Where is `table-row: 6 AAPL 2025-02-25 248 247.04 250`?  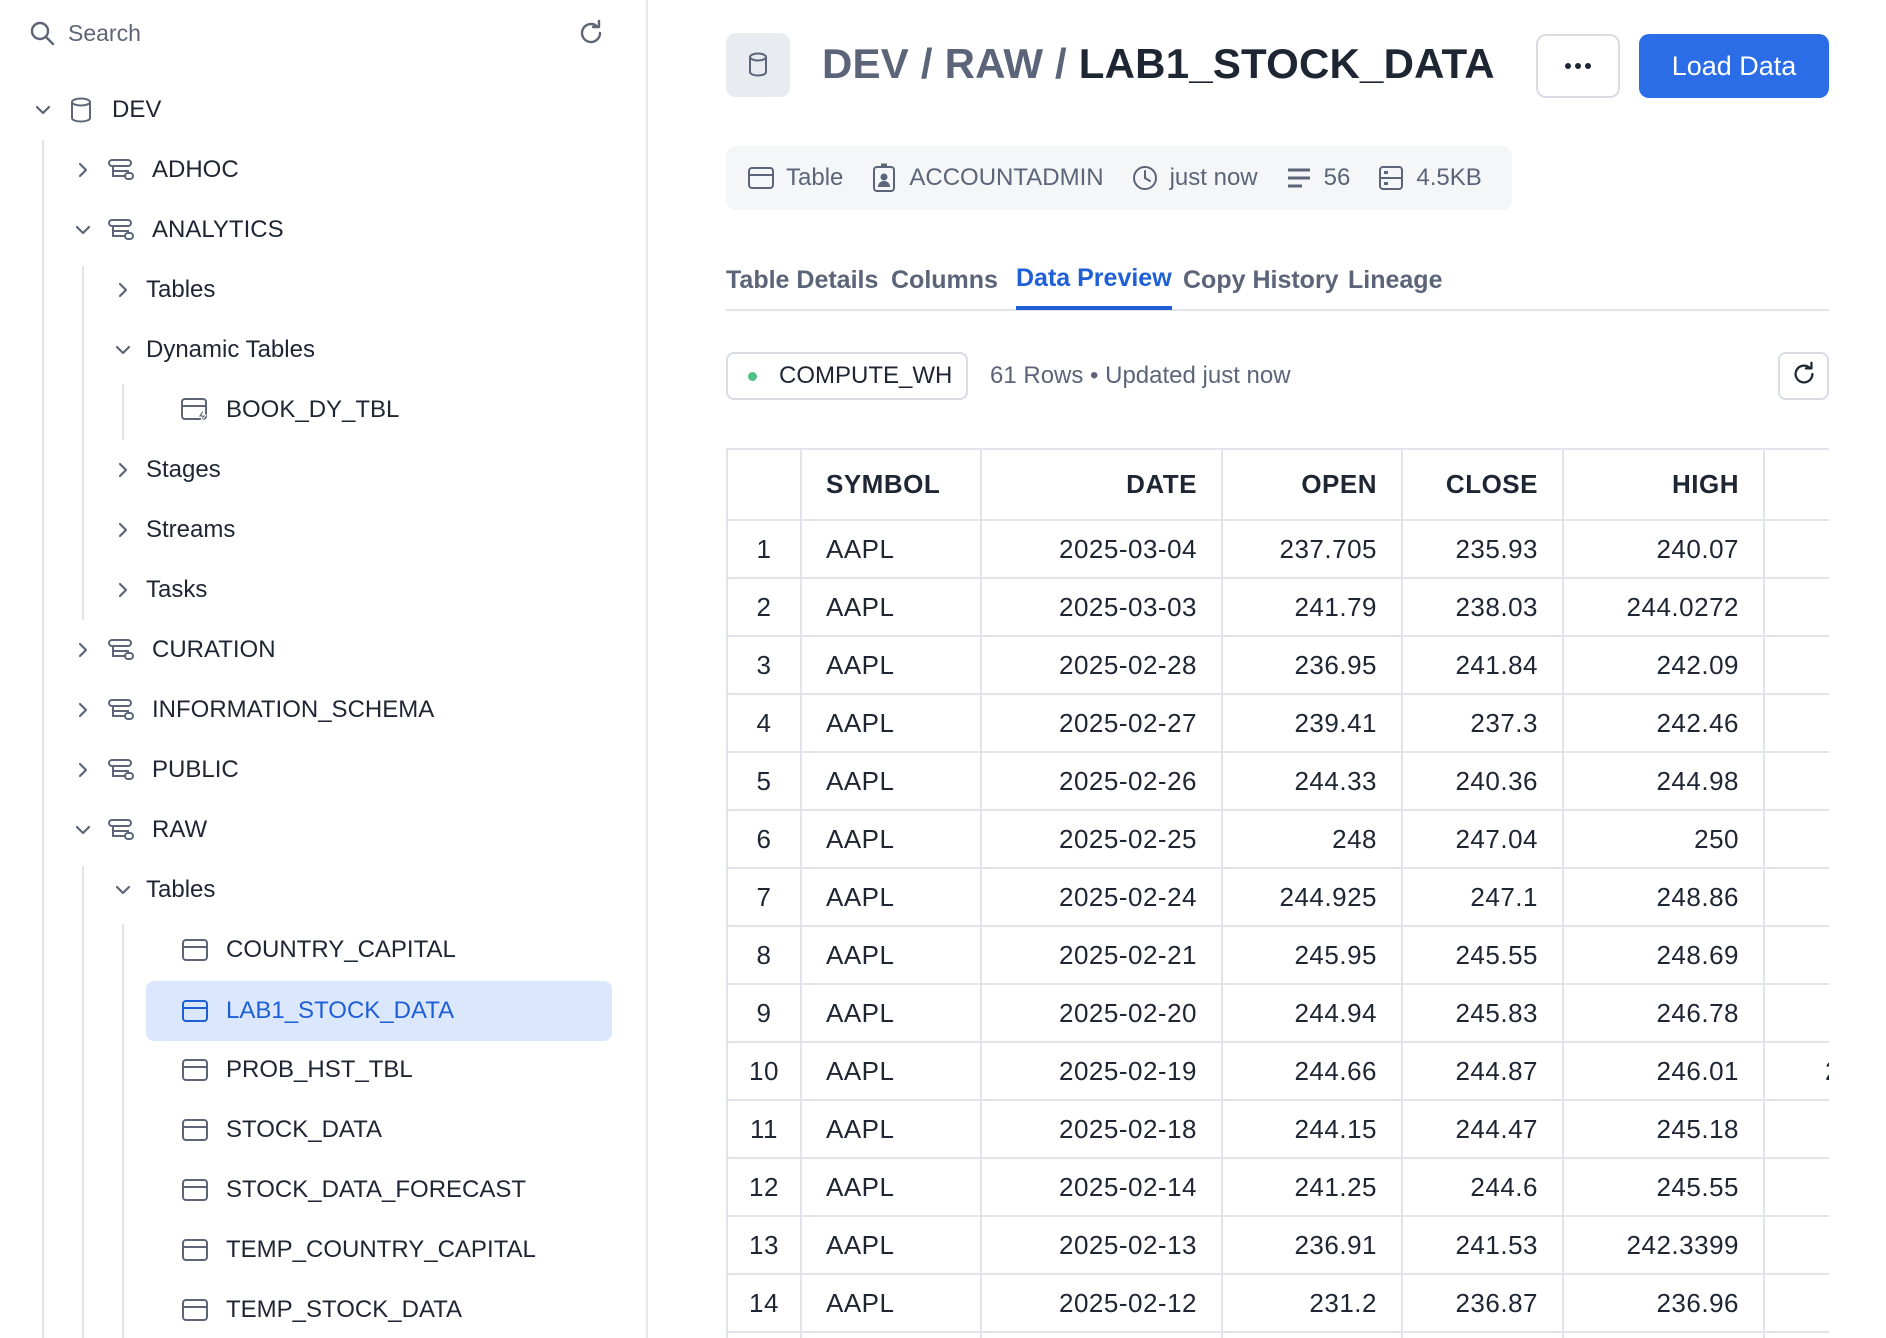
table-row: 6 AAPL 2025-02-25 248 247.04 250 is located at coordinates (1278, 839).